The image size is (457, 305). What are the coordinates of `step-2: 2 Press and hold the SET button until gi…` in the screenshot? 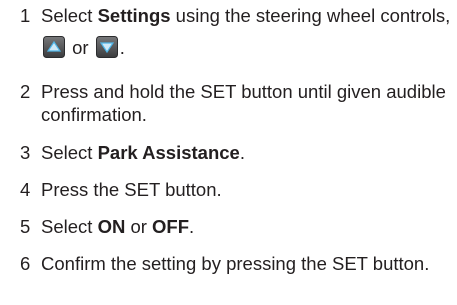 It's located at (236, 103).